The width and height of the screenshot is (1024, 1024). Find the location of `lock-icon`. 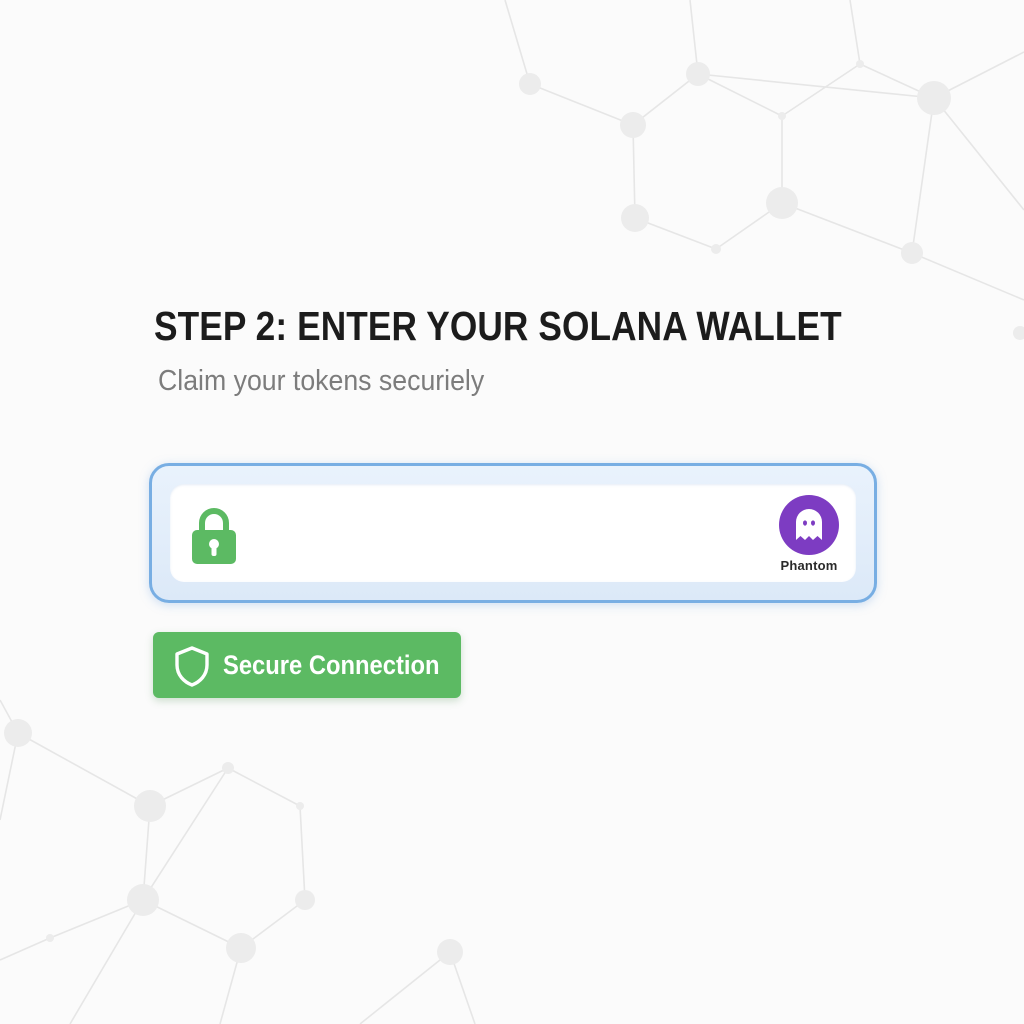

lock-icon is located at coordinates (214, 536).